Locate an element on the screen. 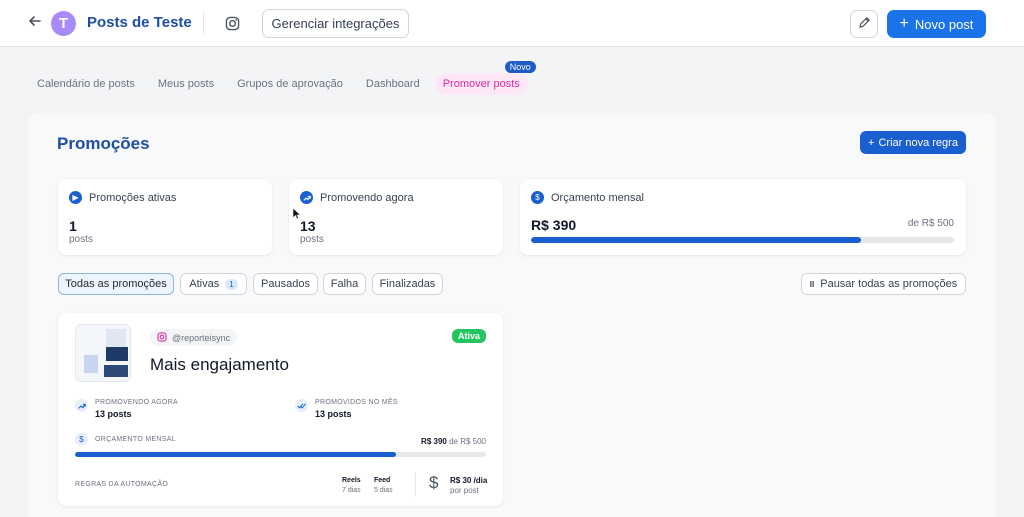 This screenshot has height=517, width=1024. create-rule-label: Criar nova regra is located at coordinates (918, 142).